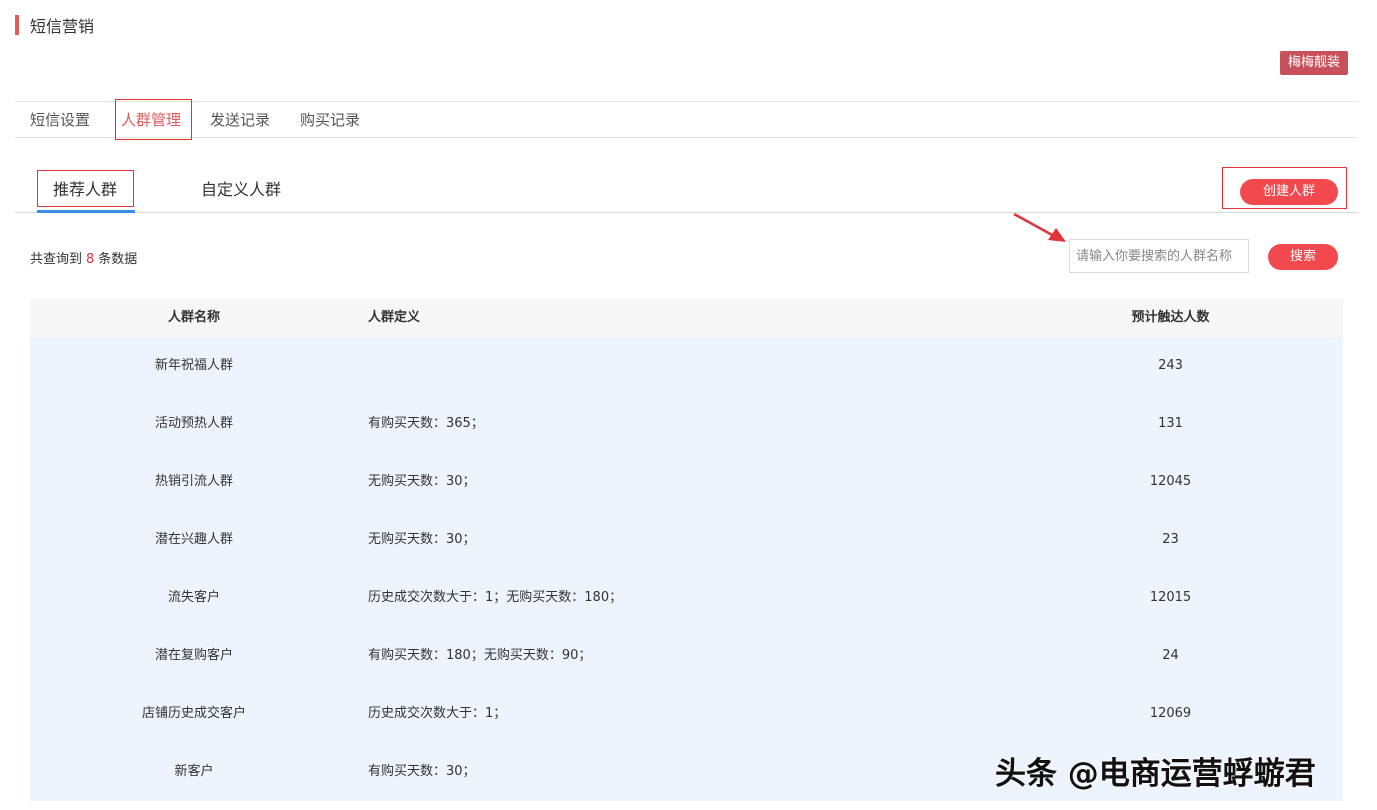 Image resolution: width=1377 pixels, height=810 pixels. What do you see at coordinates (86, 211) in the screenshot?
I see `active-subtab-indicator` at bounding box center [86, 211].